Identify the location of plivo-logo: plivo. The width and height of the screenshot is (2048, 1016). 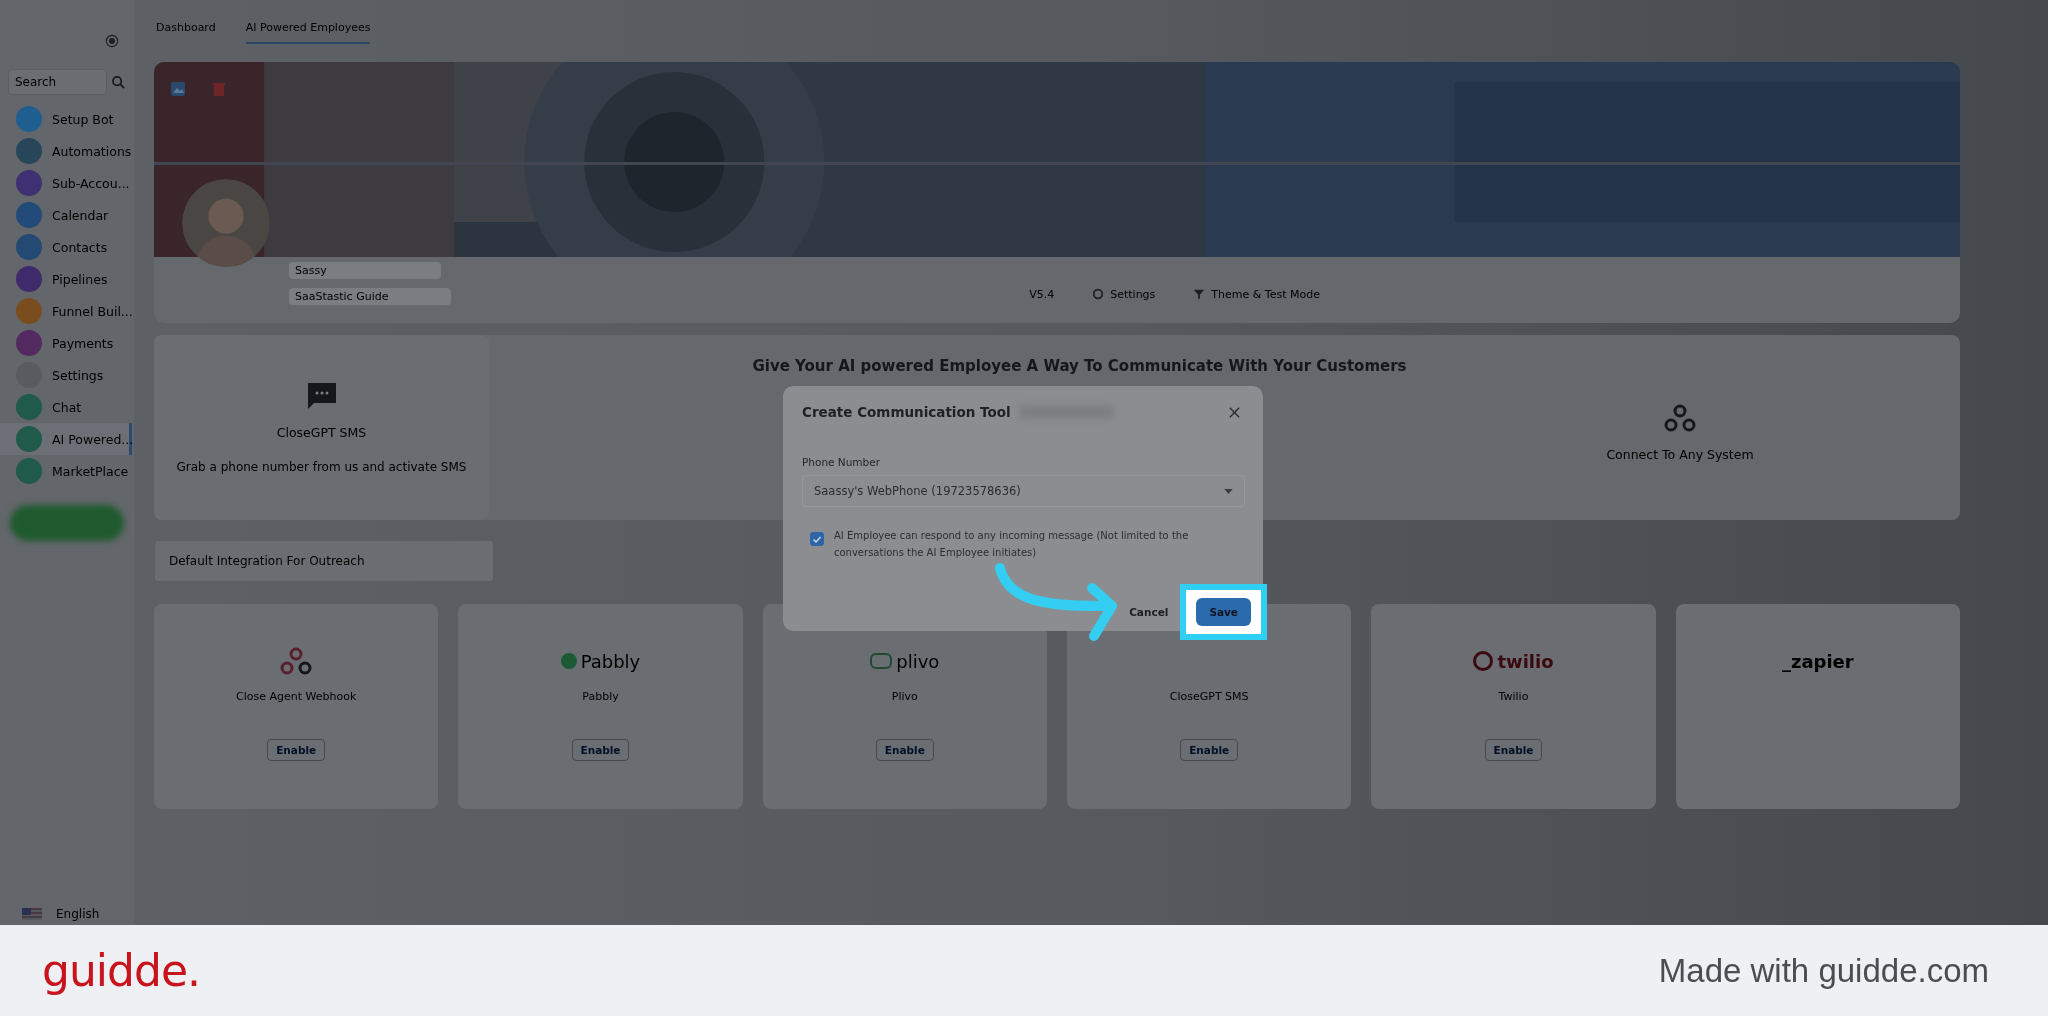
(905, 661).